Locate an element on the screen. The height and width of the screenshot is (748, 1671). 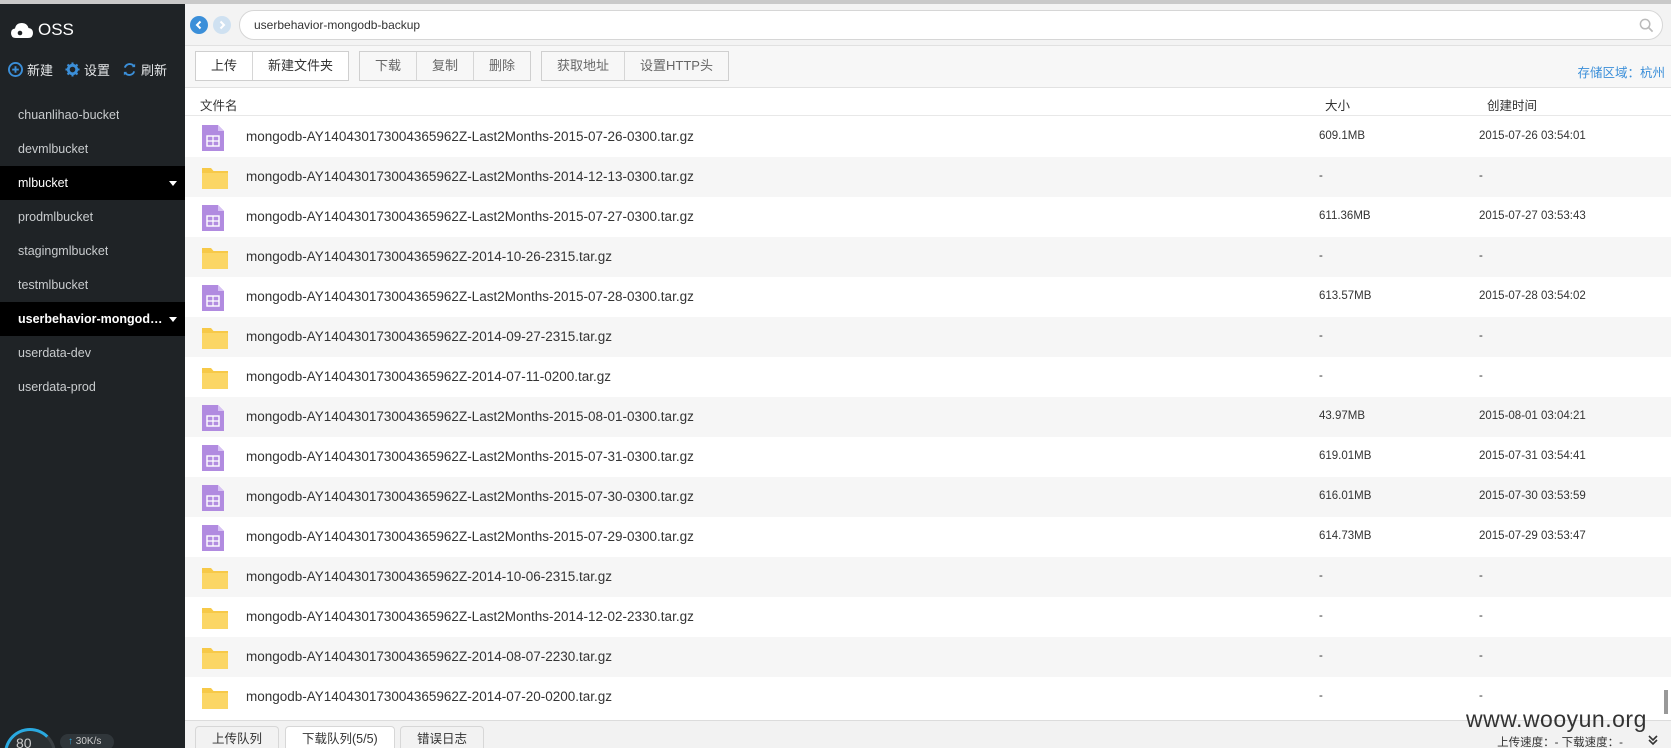
download-button: 下载 is located at coordinates (389, 66).